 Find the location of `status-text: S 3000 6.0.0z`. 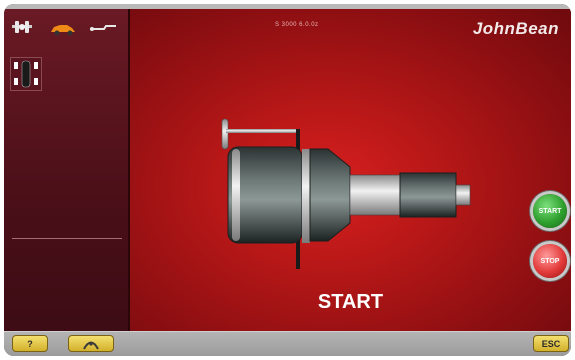

status-text: S 3000 6.0.0z is located at coordinates (297, 25).